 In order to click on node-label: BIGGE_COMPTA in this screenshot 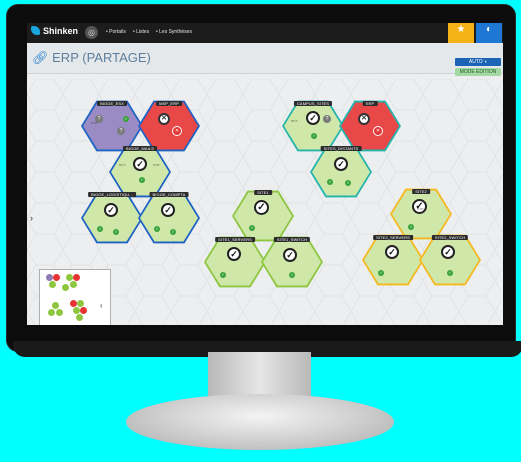, I will do `click(169, 194)`.